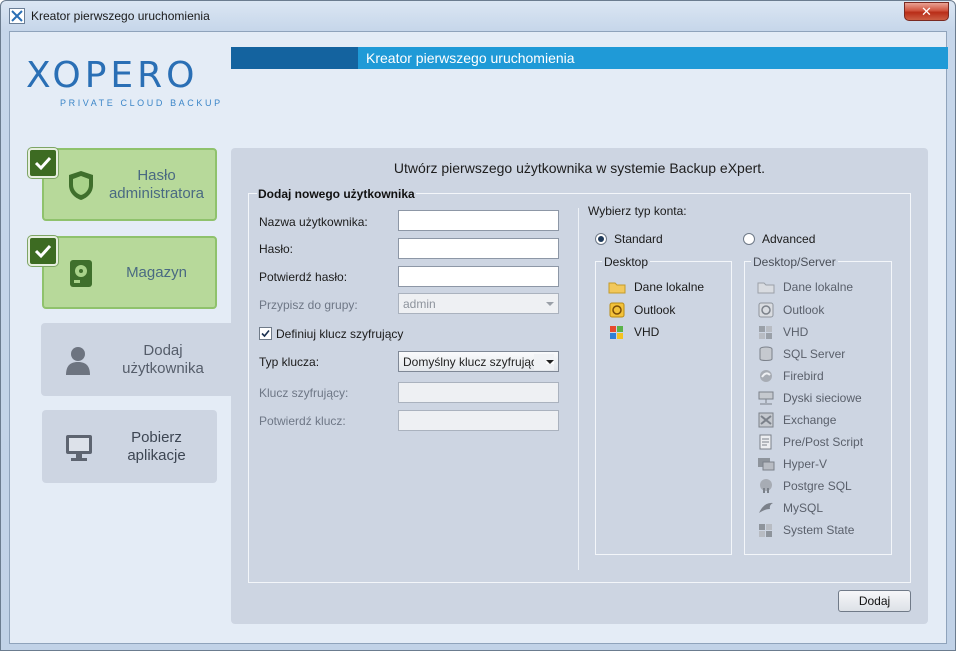 This screenshot has width=956, height=651. I want to click on list-item: Firebird, so click(790, 376).